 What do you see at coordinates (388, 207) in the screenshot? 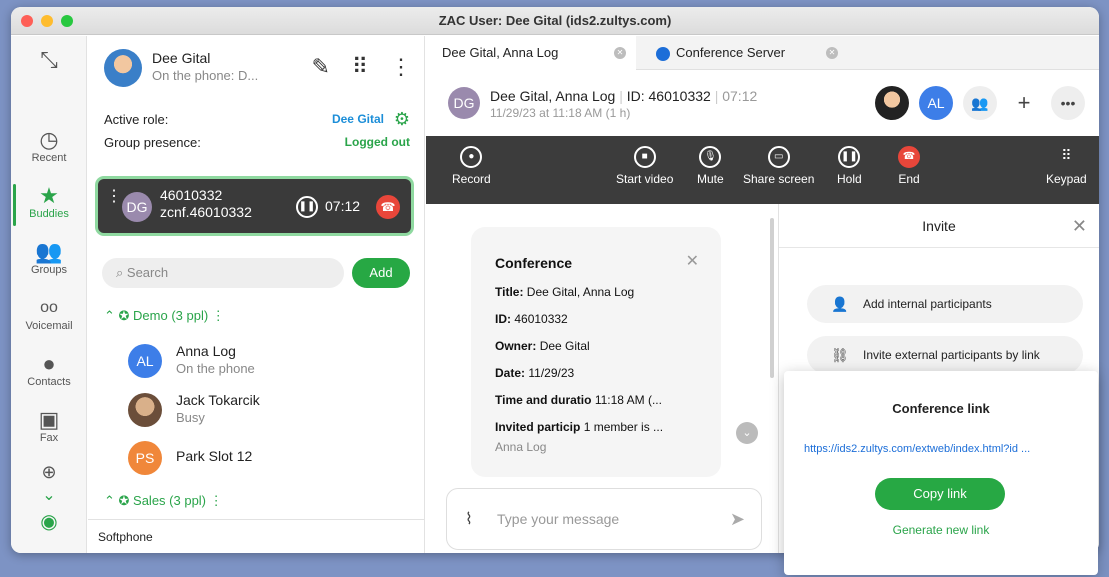
I see `end-call-button: ☎` at bounding box center [388, 207].